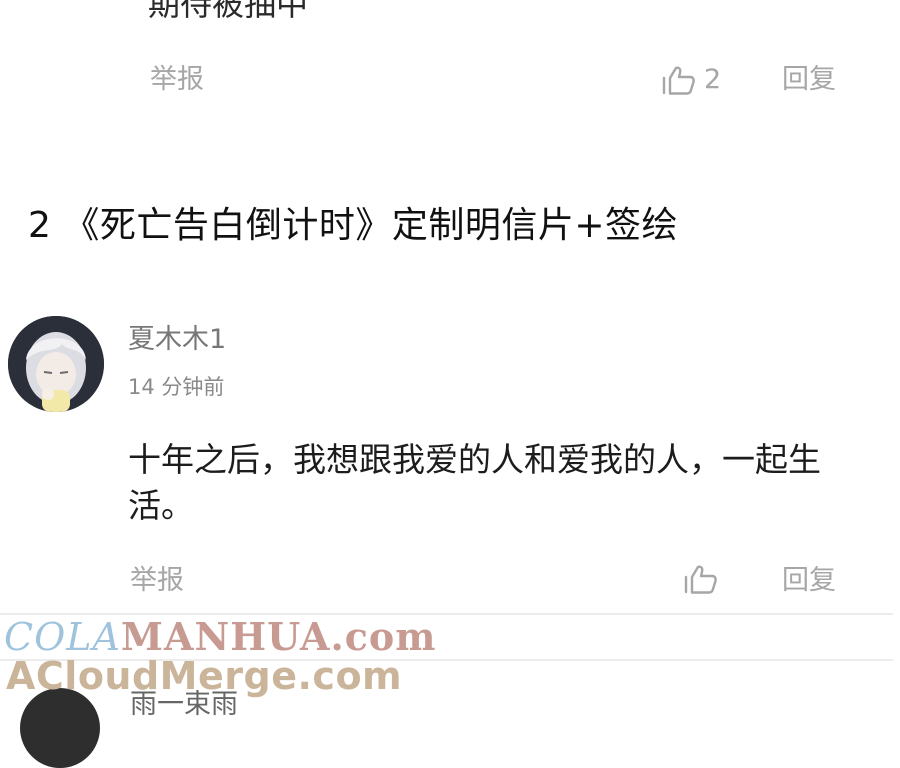 The width and height of the screenshot is (900, 768). Describe the element at coordinates (177, 340) in the screenshot. I see `comment-username: 夏木木1` at that location.